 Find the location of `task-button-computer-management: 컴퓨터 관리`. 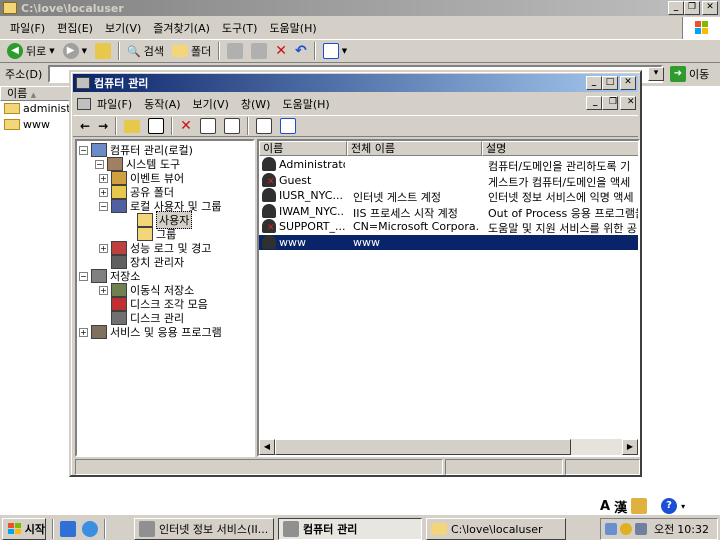

task-button-computer-management: 컴퓨터 관리 is located at coordinates (350, 529).